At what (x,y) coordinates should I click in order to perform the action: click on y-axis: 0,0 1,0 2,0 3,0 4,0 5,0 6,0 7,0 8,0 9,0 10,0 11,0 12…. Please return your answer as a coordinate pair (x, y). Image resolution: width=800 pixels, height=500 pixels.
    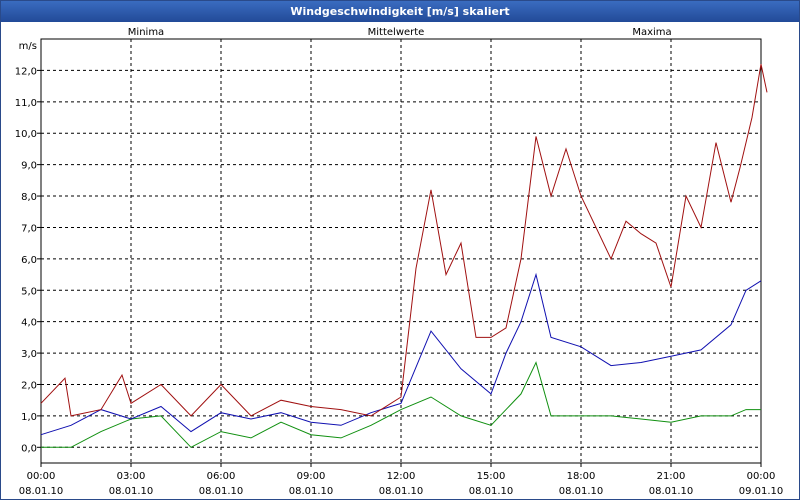
    Looking at the image, I should click on (28, 247).